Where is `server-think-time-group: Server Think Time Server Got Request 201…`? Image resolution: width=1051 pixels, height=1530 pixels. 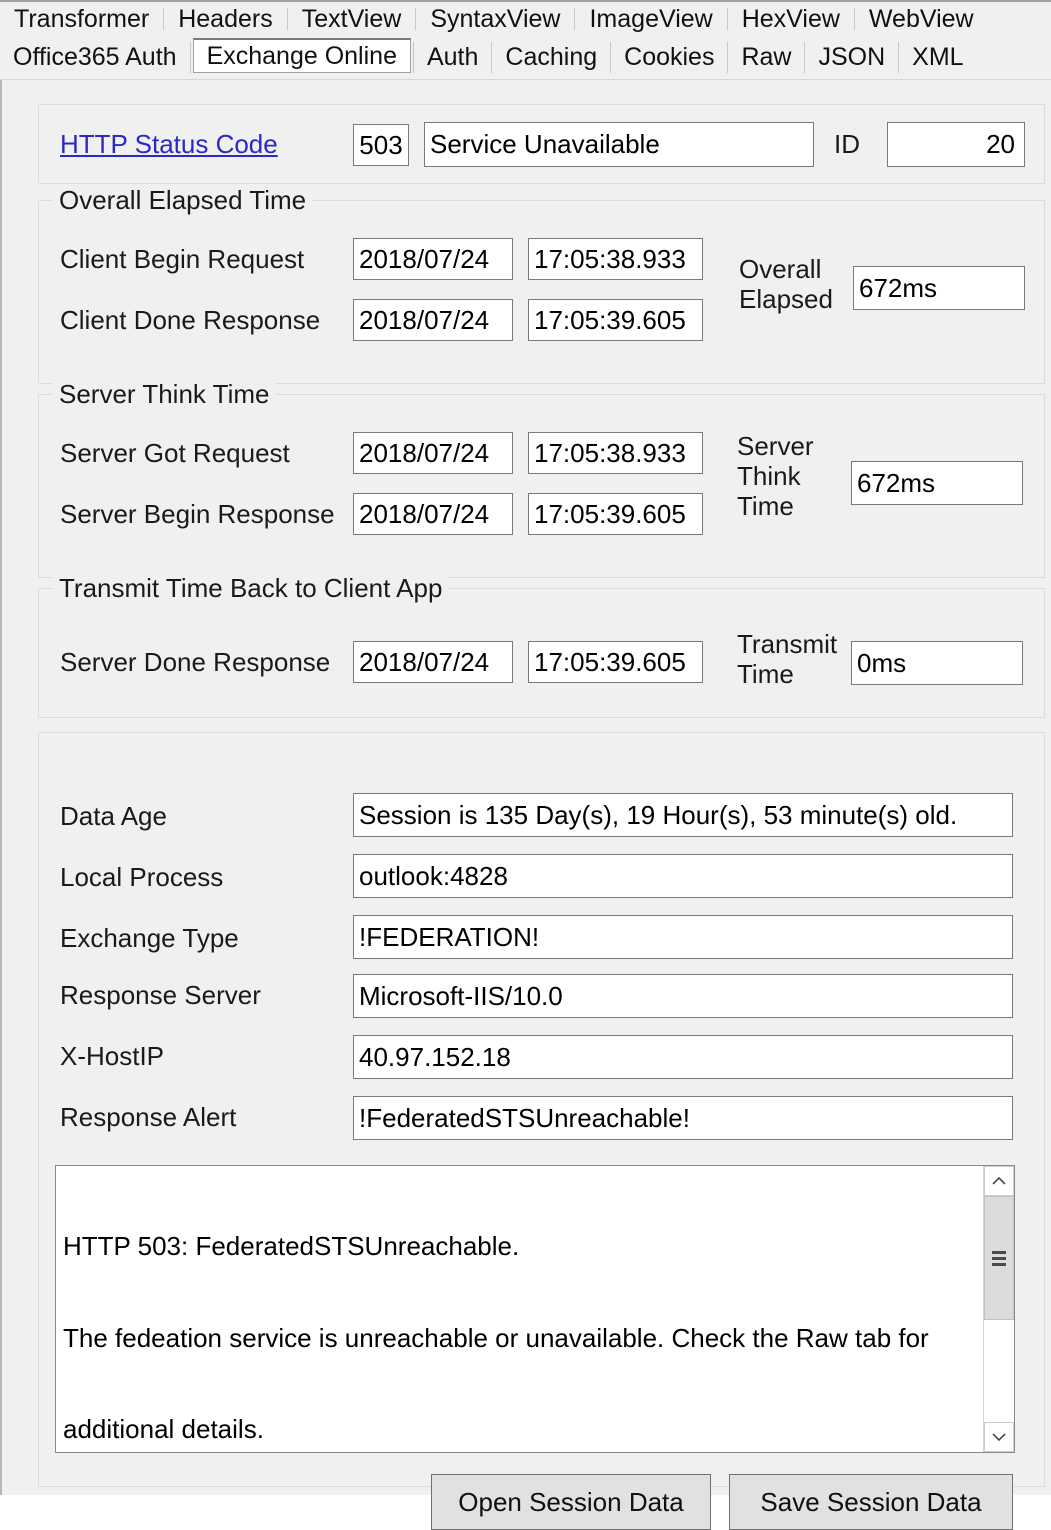
server-think-time-group: Server Think Time Server Got Request 201… is located at coordinates (541, 479).